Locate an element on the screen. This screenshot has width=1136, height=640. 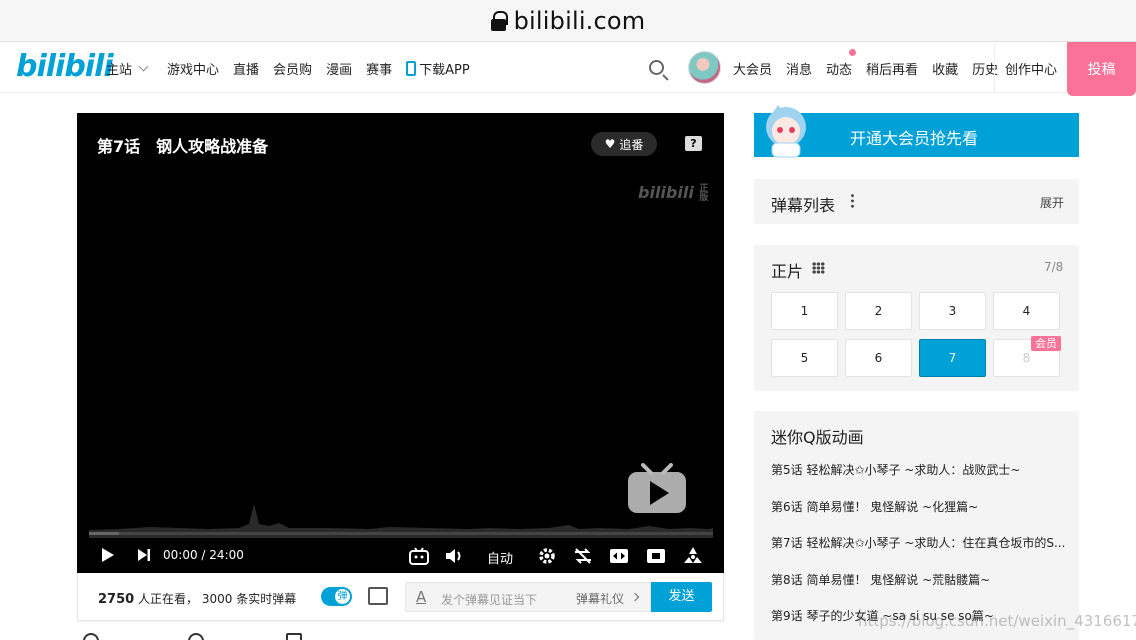
time-current: 00:00 is located at coordinates (180, 555).